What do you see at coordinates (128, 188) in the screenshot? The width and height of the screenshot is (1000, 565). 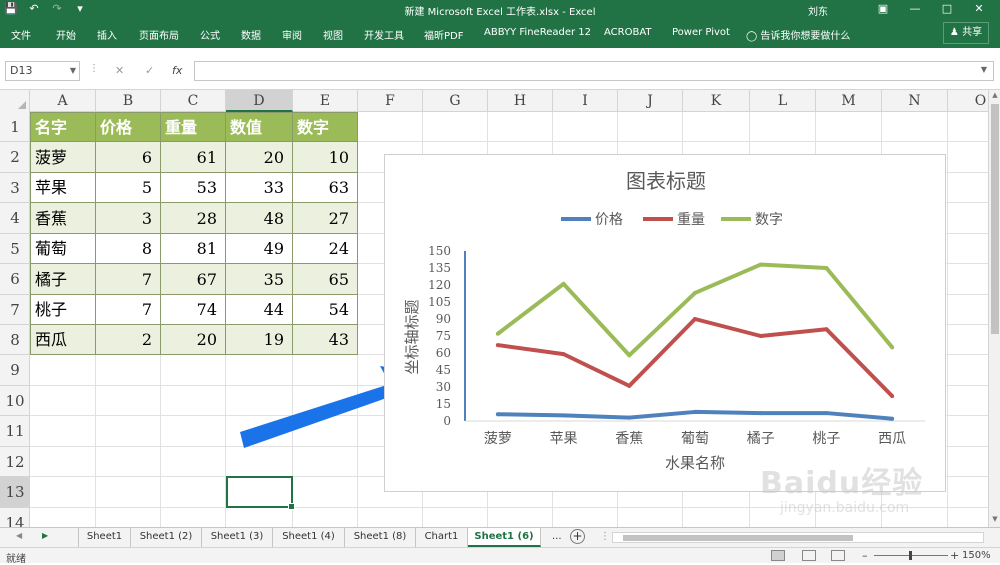 I see `table-cell: 5` at bounding box center [128, 188].